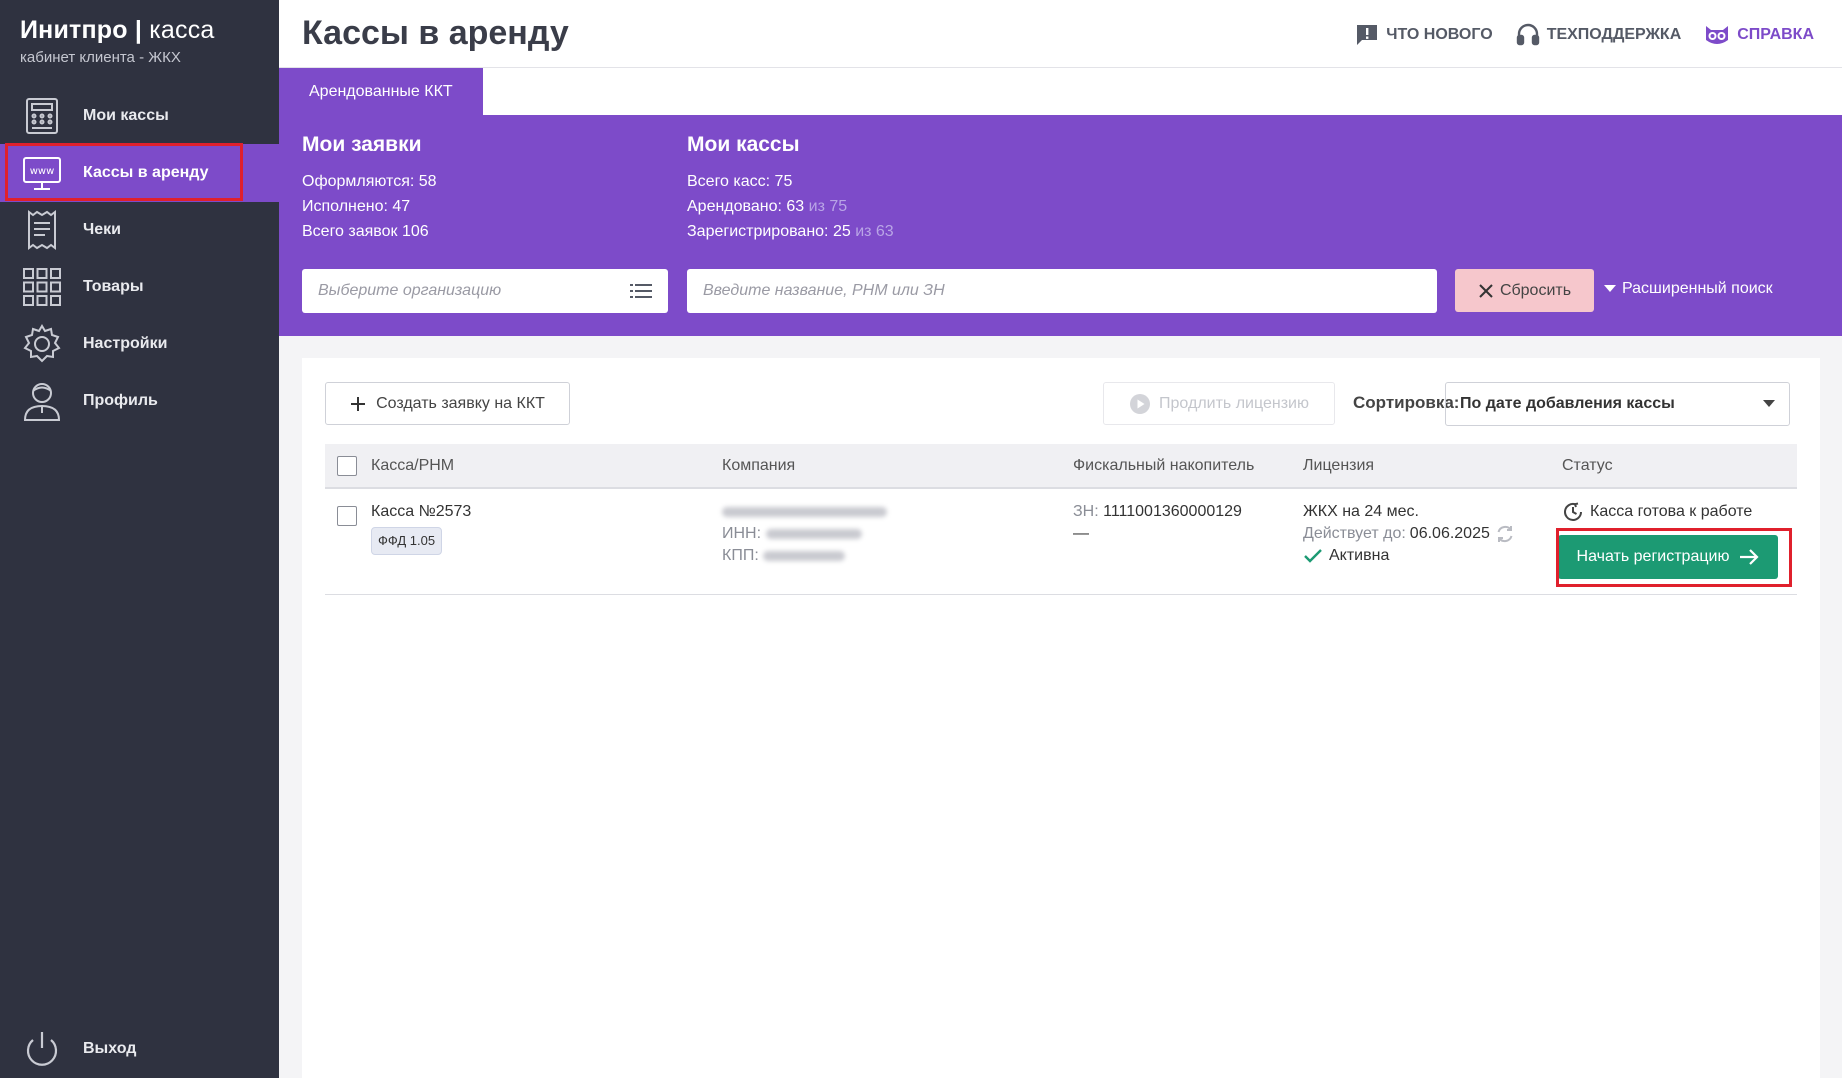  I want to click on sort-label: Сортировка:, so click(1406, 402).